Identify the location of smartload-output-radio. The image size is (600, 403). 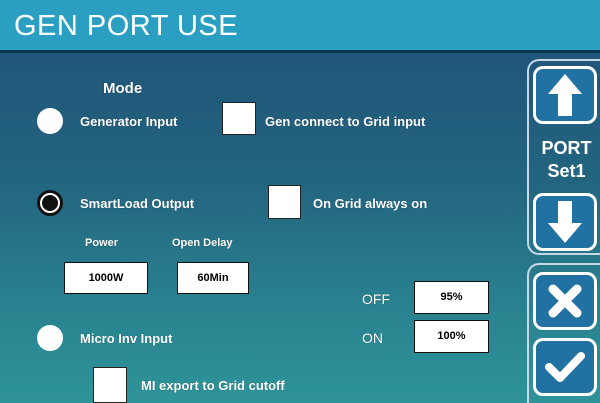
(50, 203).